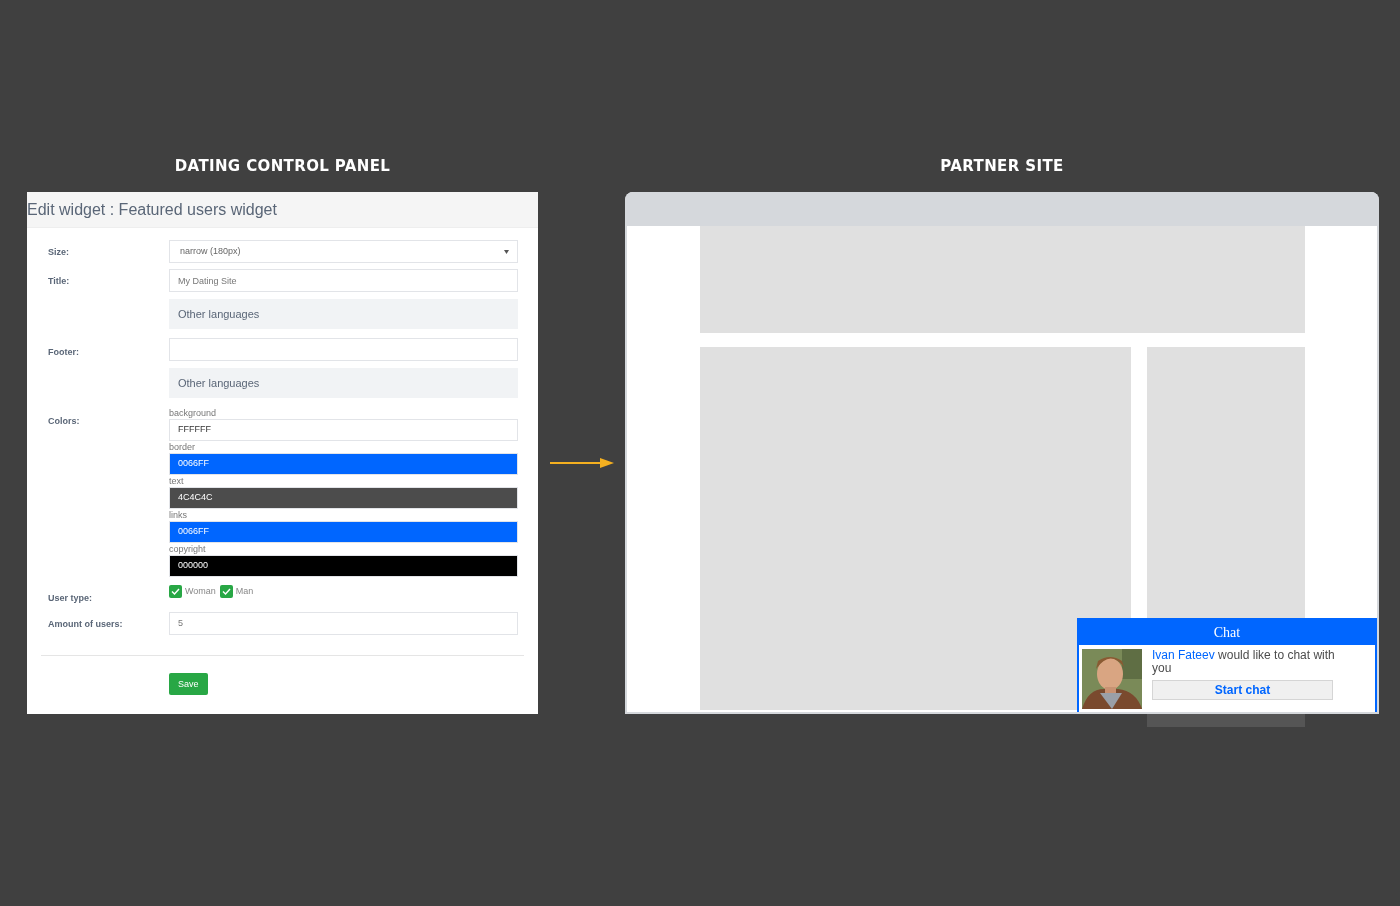  I want to click on field-label: User type:, so click(70, 598).